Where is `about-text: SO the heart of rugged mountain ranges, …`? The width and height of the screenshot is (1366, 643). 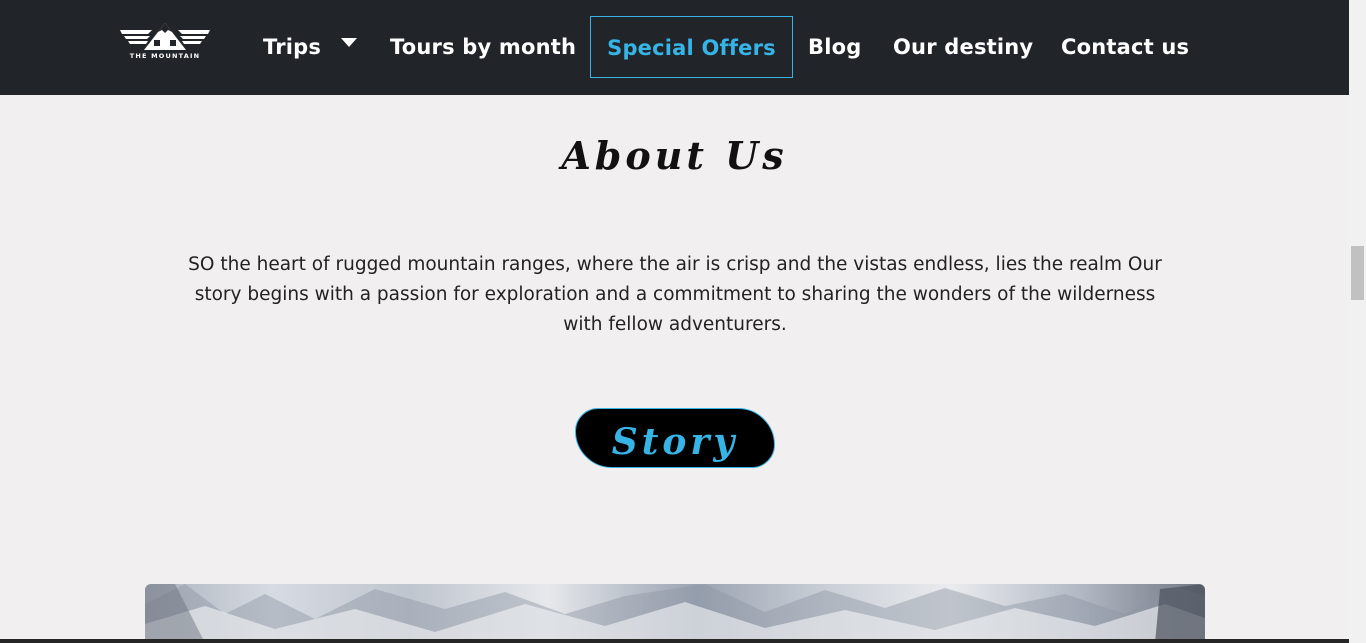
about-text: SO the heart of rugged mountain ranges, … is located at coordinates (675, 294).